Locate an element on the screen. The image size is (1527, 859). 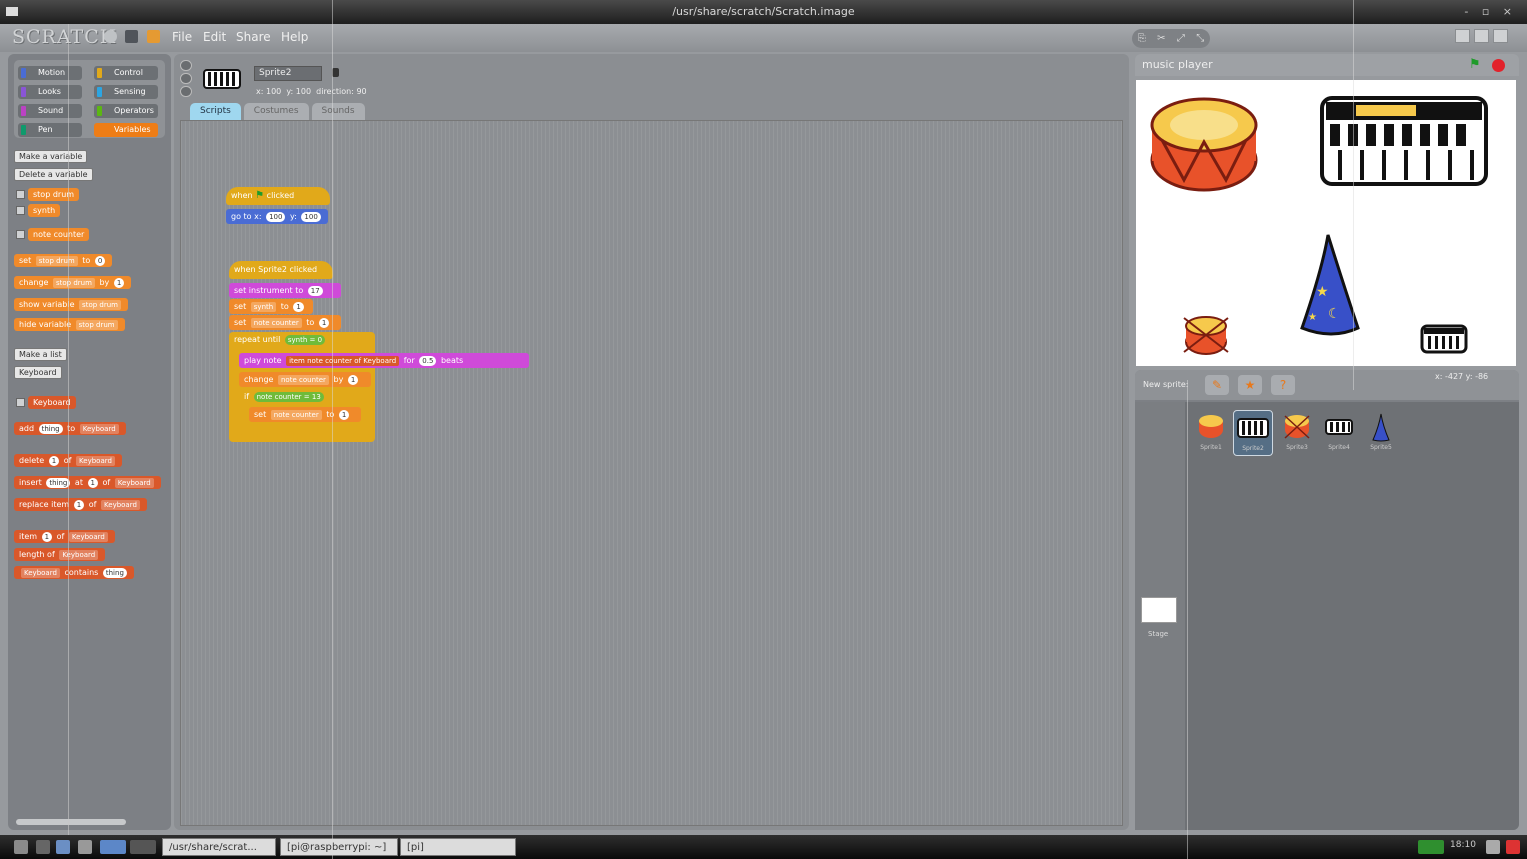
change-var-block: change stop drum by 1 is located at coordinates (73, 282).